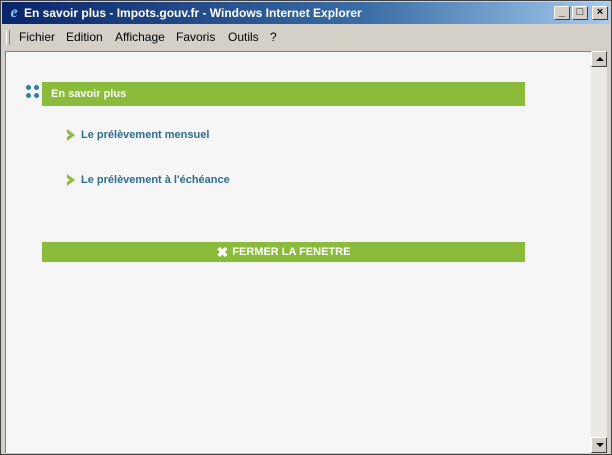  I want to click on link-label: Le prélèvement mensuel, so click(145, 135).